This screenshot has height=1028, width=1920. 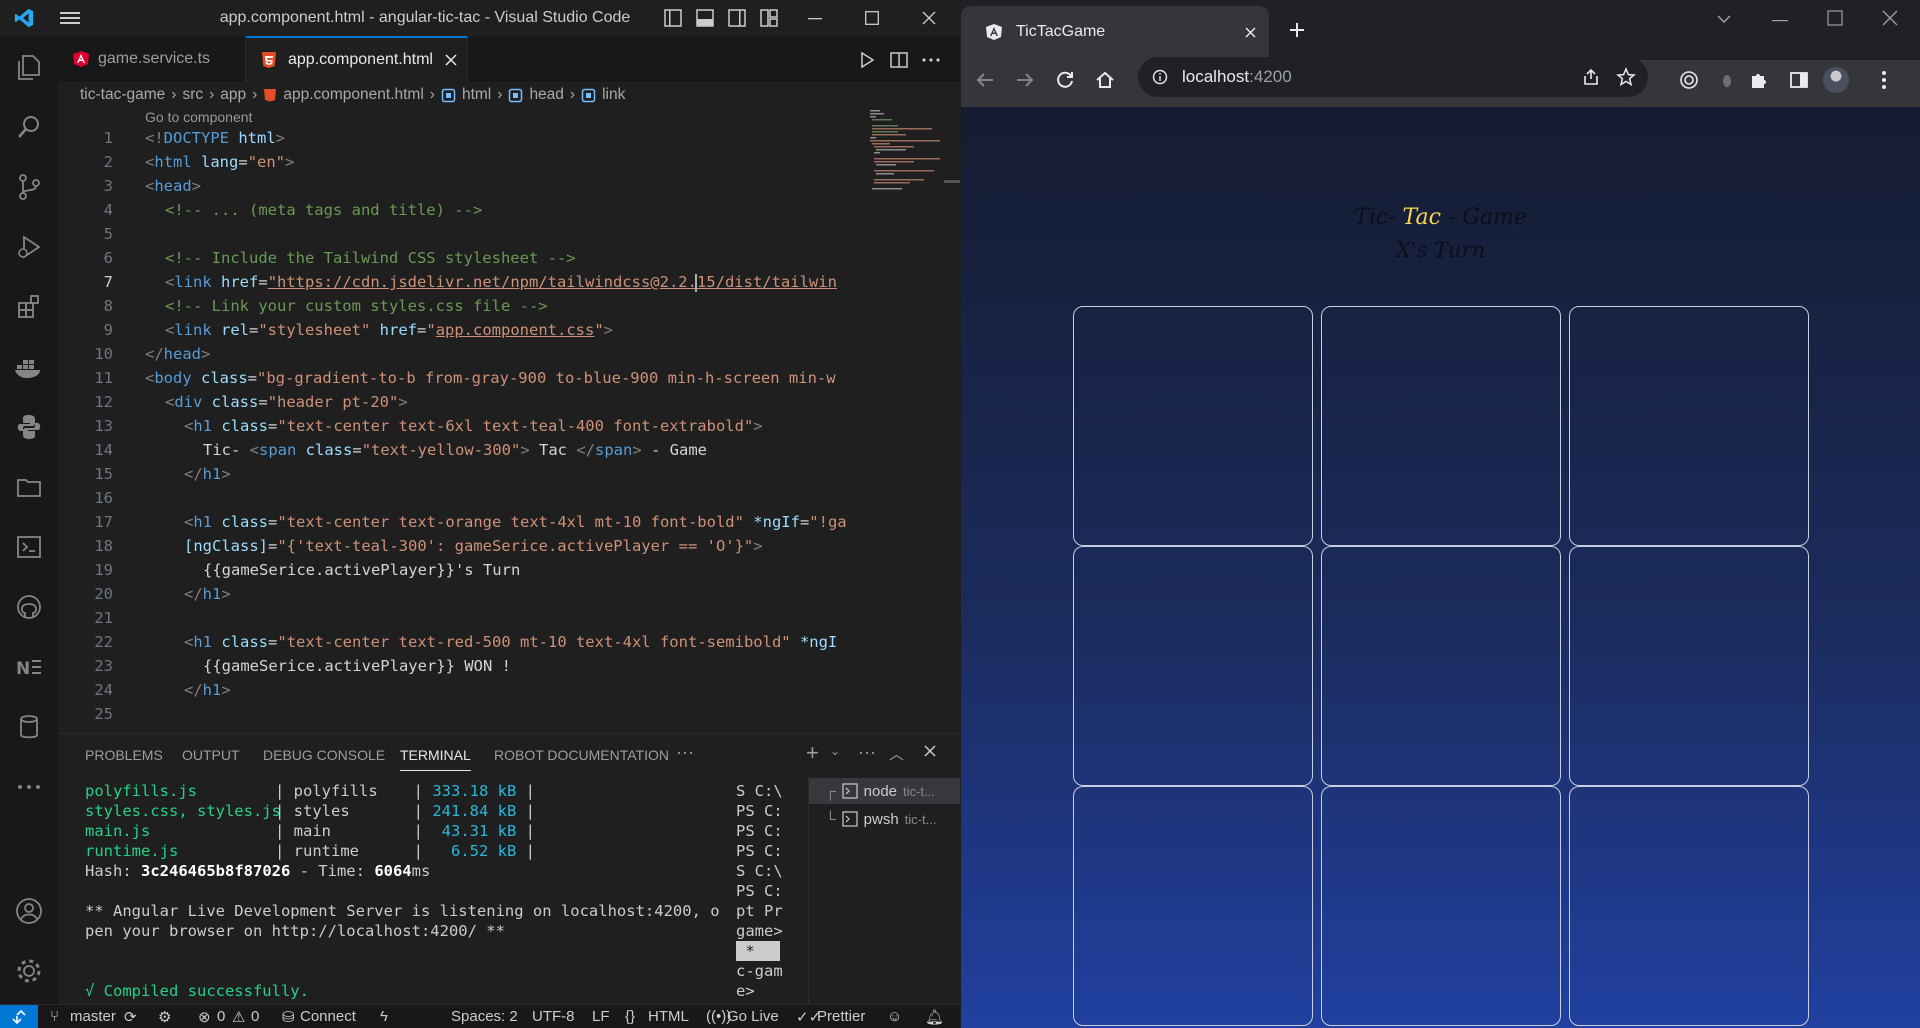 What do you see at coordinates (435, 759) in the screenshot?
I see `tab-terminal: TERMINAL` at bounding box center [435, 759].